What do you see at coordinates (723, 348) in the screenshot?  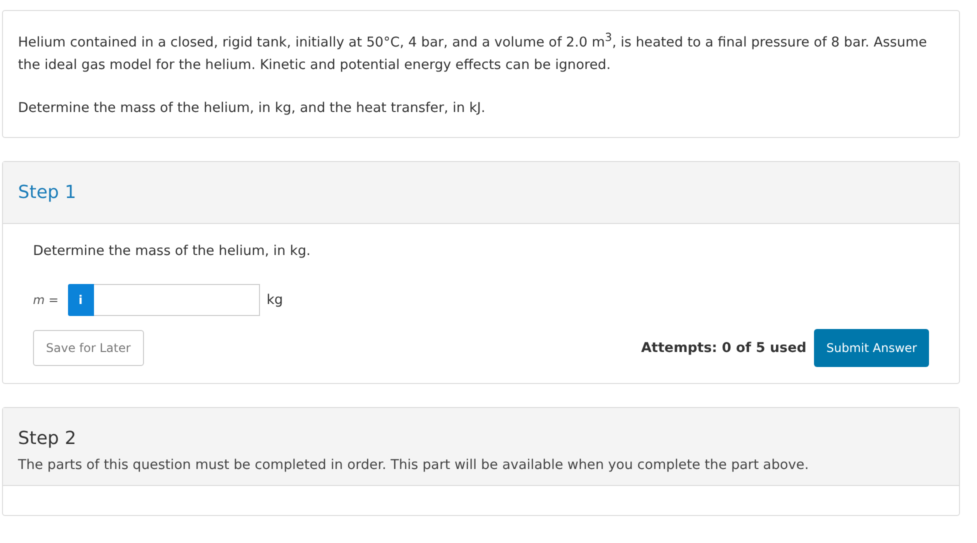 I see `attempts-text: Attempts: 0 of 5 used` at bounding box center [723, 348].